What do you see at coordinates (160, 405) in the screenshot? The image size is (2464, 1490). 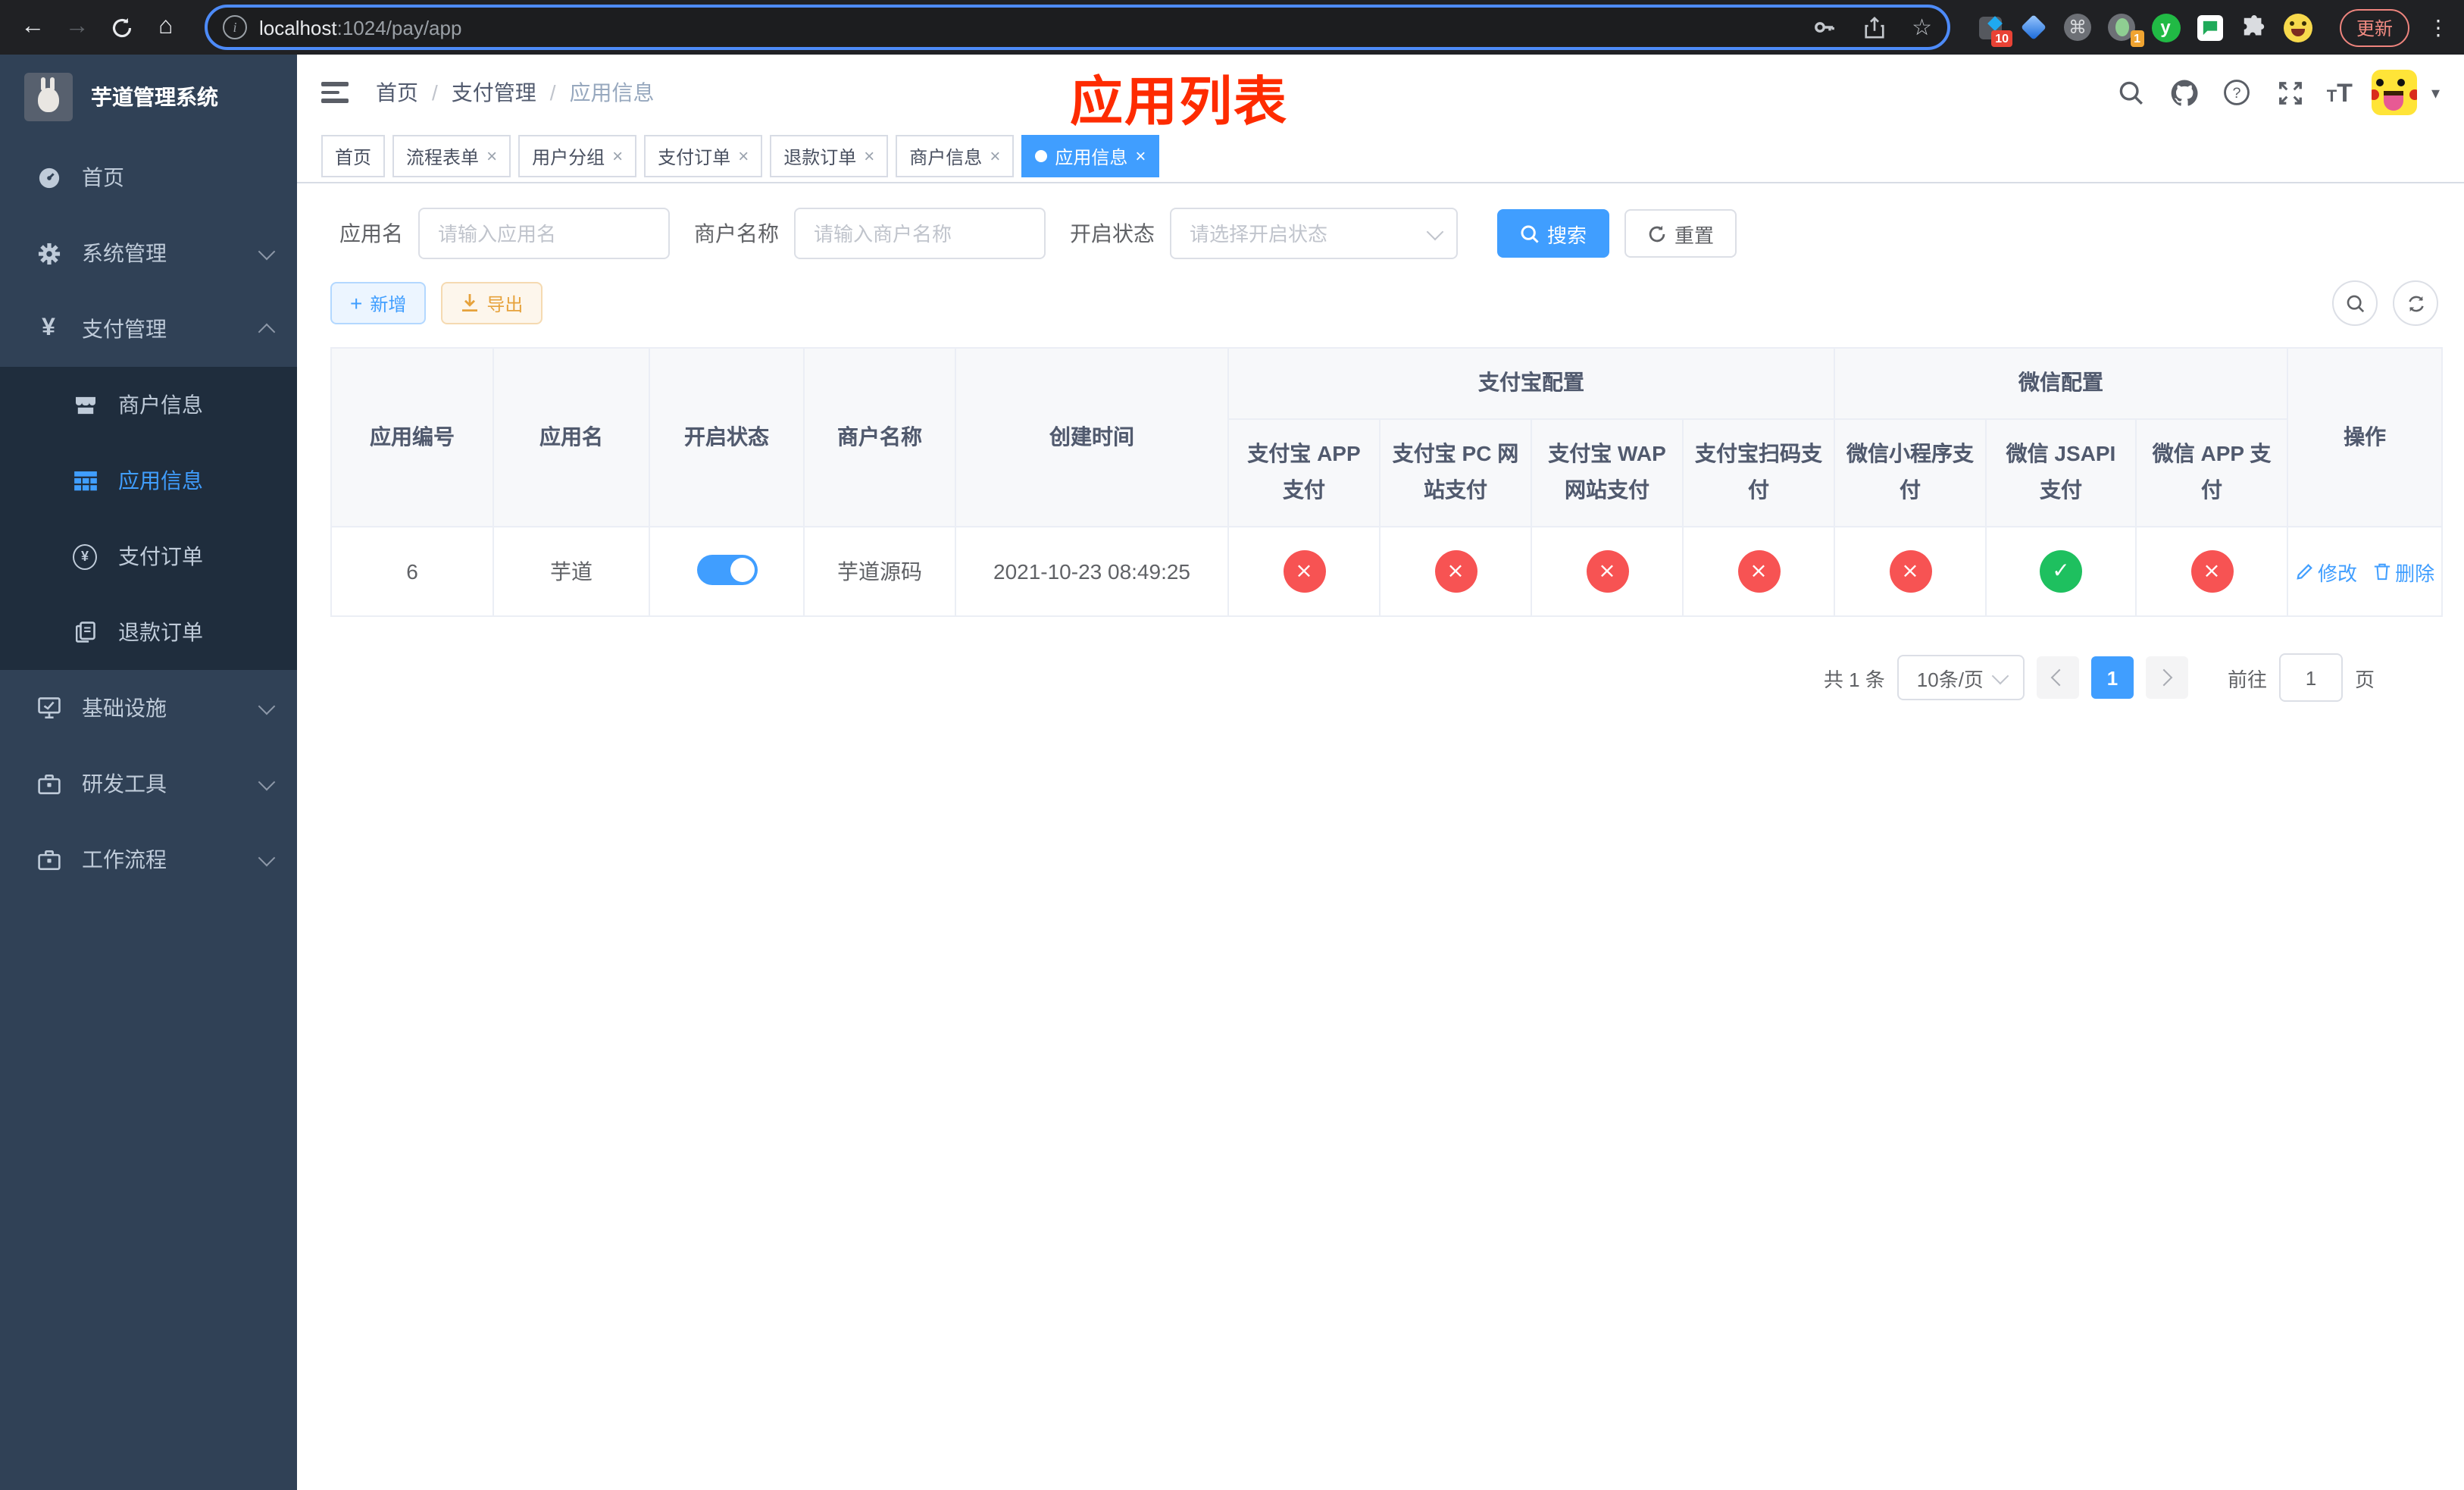 I see `sidebar-item-label: 商户信息` at bounding box center [160, 405].